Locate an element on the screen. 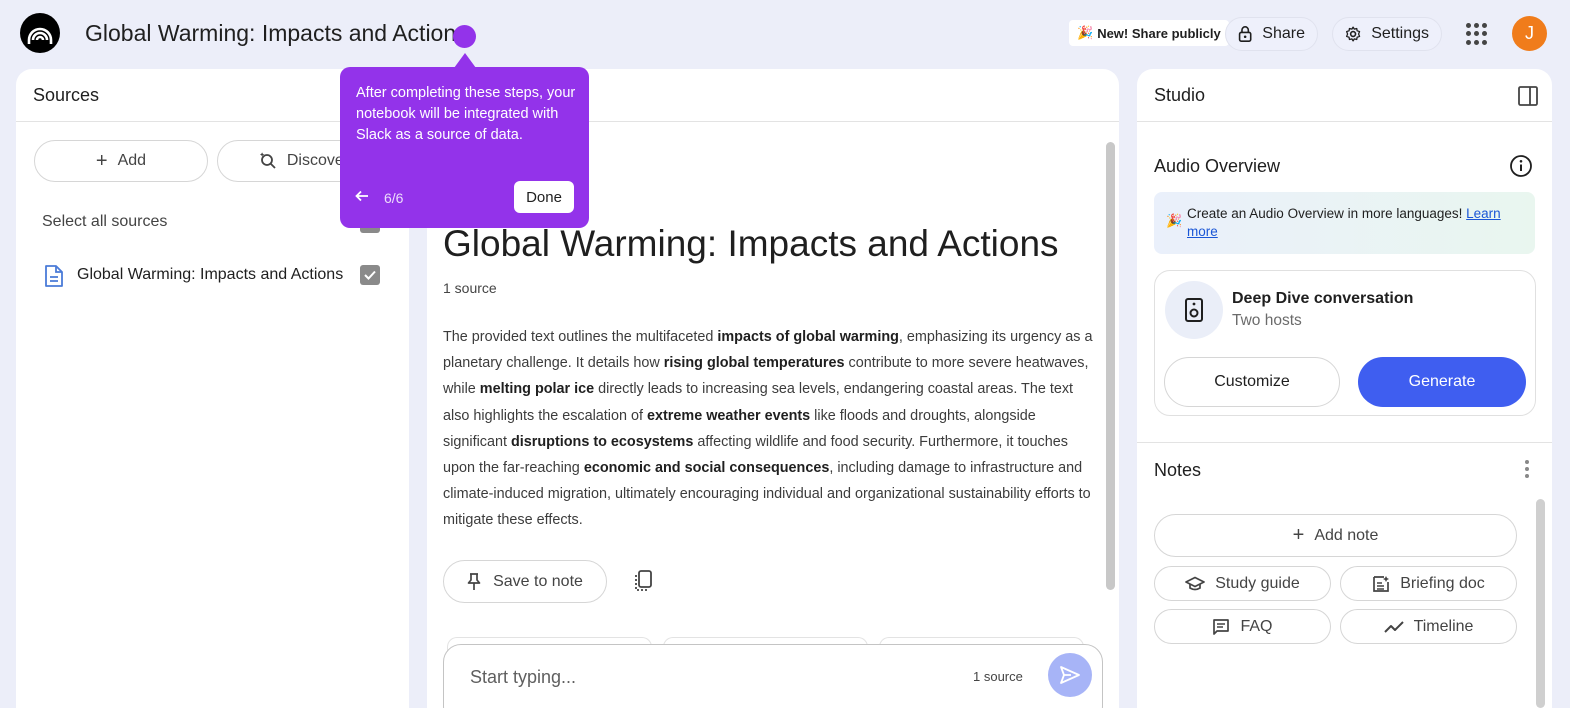 The width and height of the screenshot is (1570, 708). timeline-button: Timeline is located at coordinates (1428, 626).